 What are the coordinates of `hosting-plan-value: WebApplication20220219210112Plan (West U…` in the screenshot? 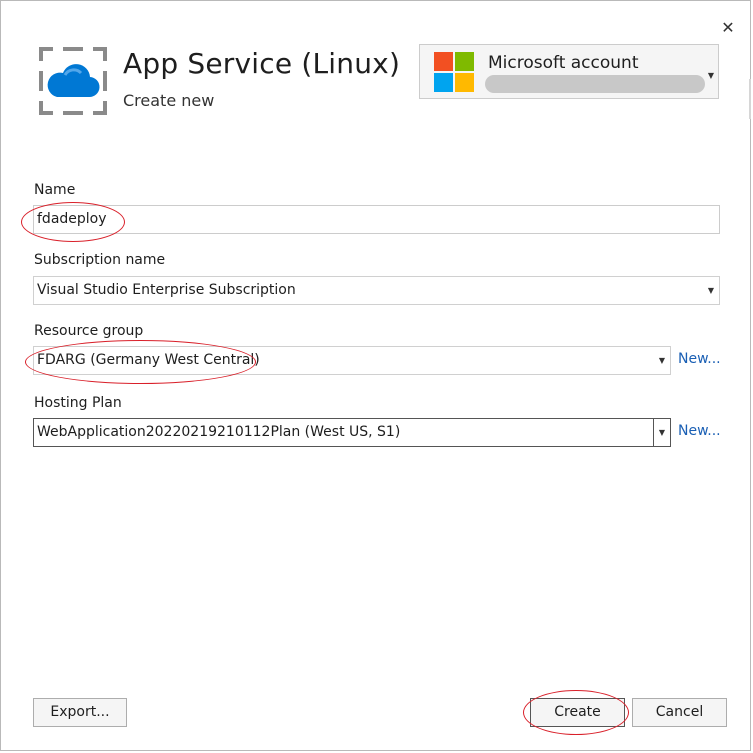 It's located at (219, 432).